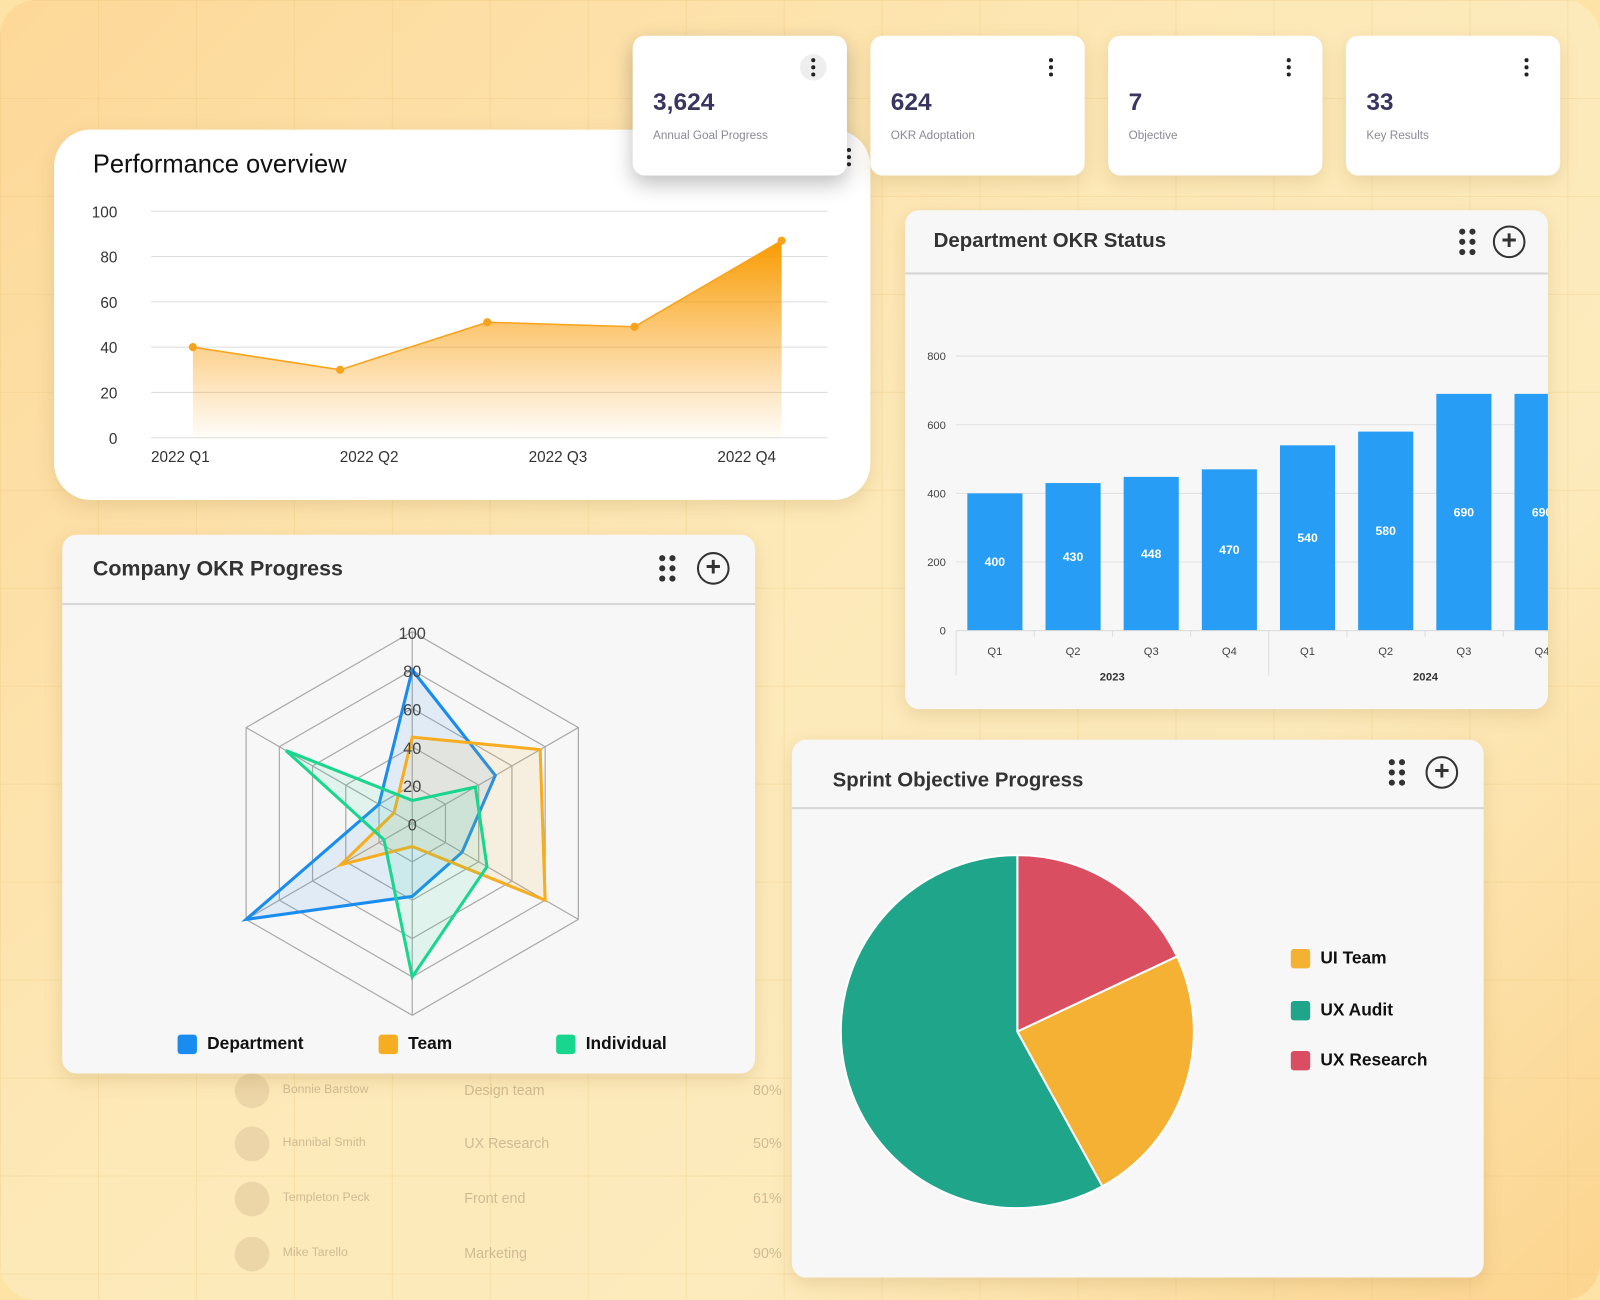 The height and width of the screenshot is (1300, 1600). I want to click on row-percent: 50%, so click(767, 1143).